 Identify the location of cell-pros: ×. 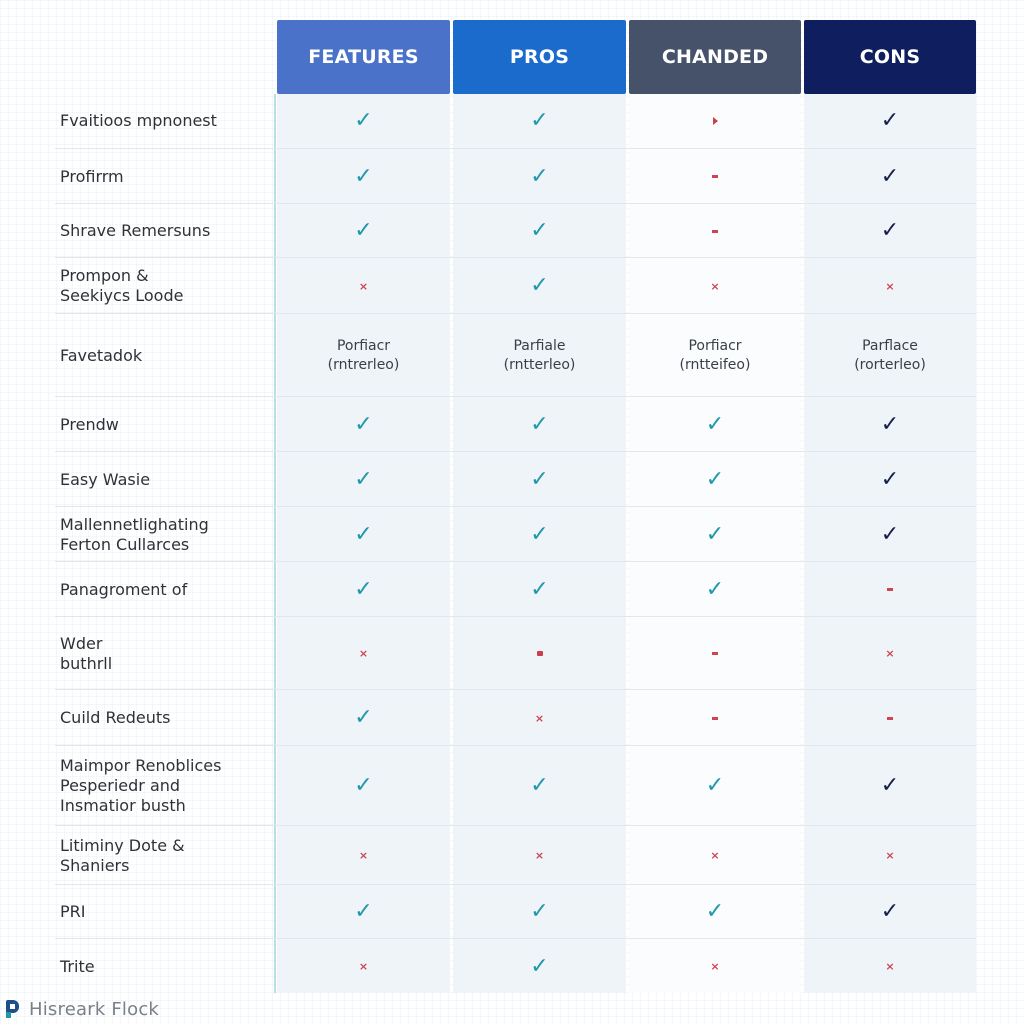
(539, 718).